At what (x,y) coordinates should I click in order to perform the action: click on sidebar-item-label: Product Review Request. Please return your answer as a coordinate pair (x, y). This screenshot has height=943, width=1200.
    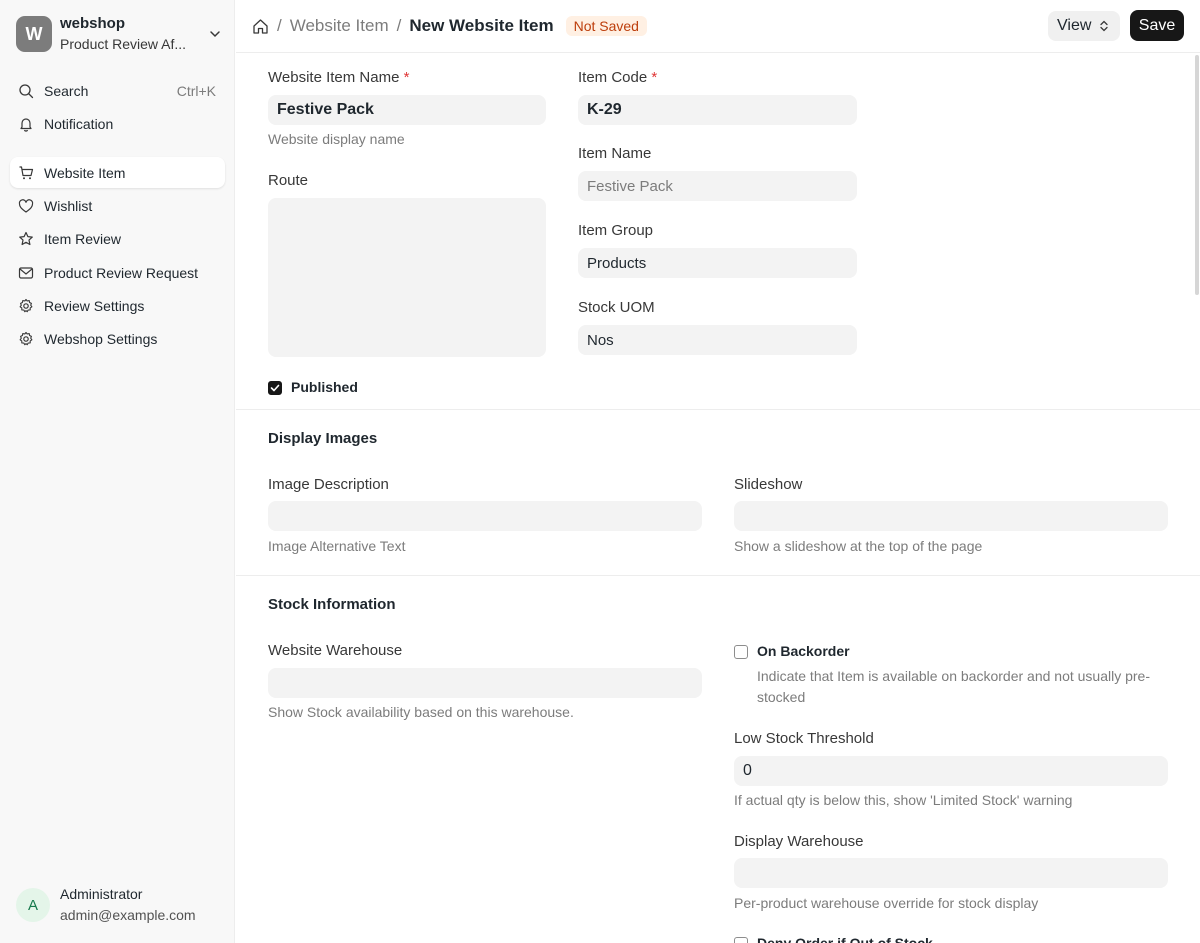
    Looking at the image, I should click on (121, 272).